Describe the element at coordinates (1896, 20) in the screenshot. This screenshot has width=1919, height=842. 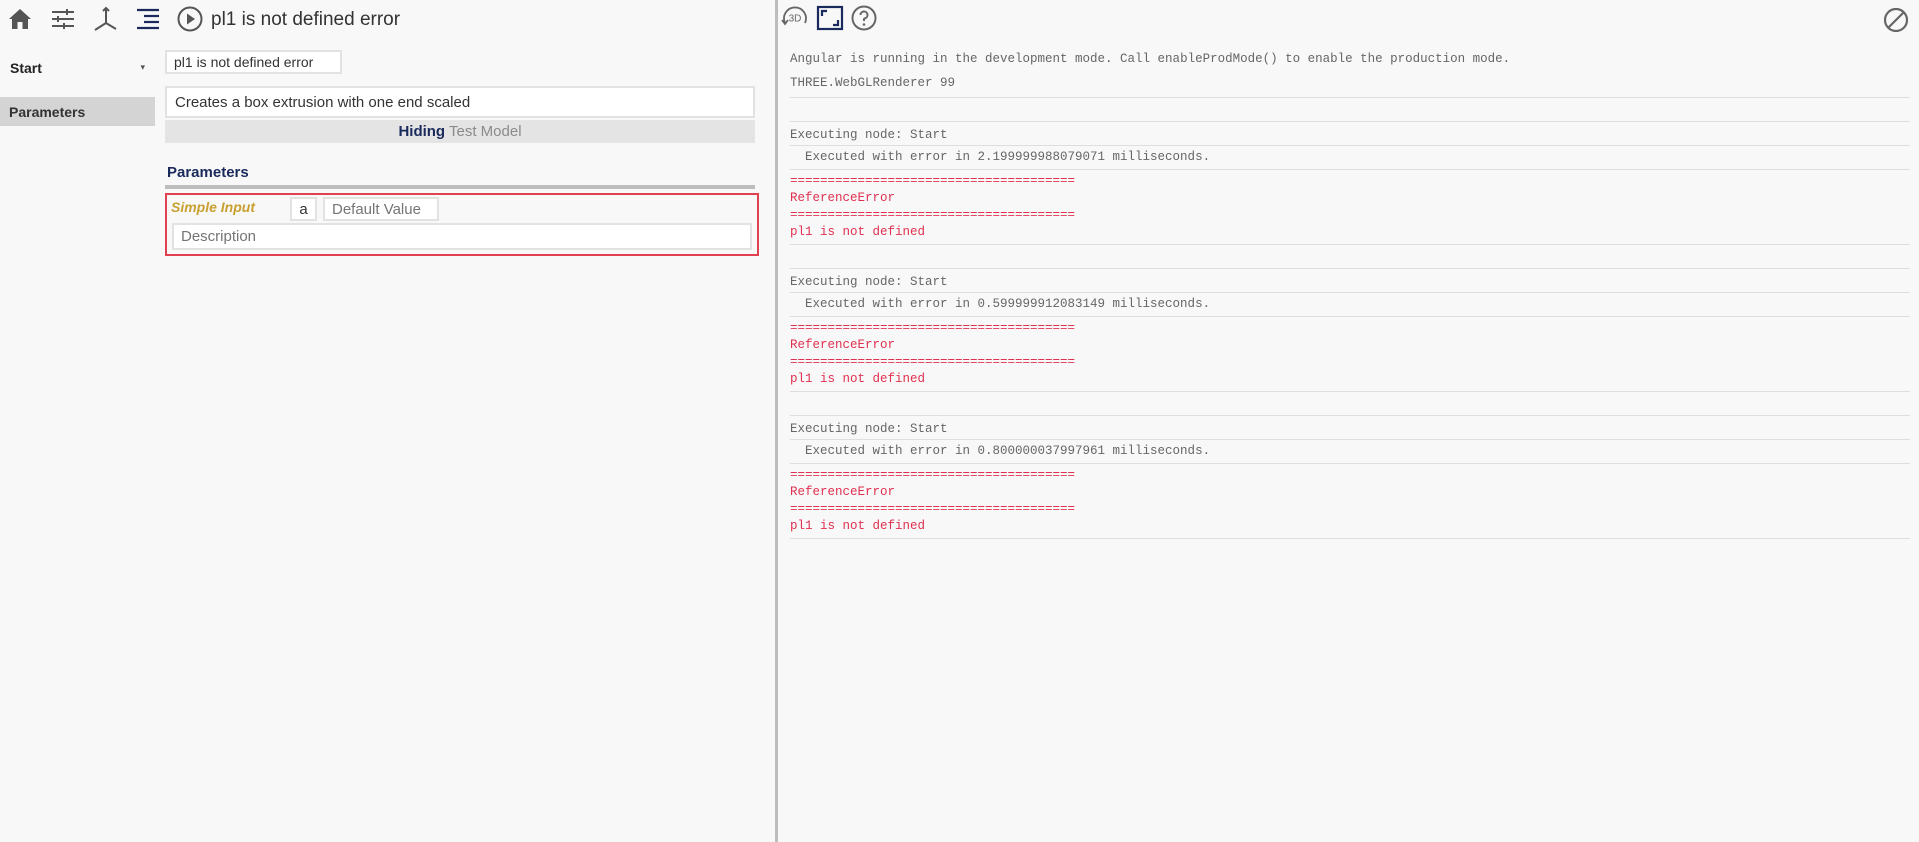
I see `block-icon` at that location.